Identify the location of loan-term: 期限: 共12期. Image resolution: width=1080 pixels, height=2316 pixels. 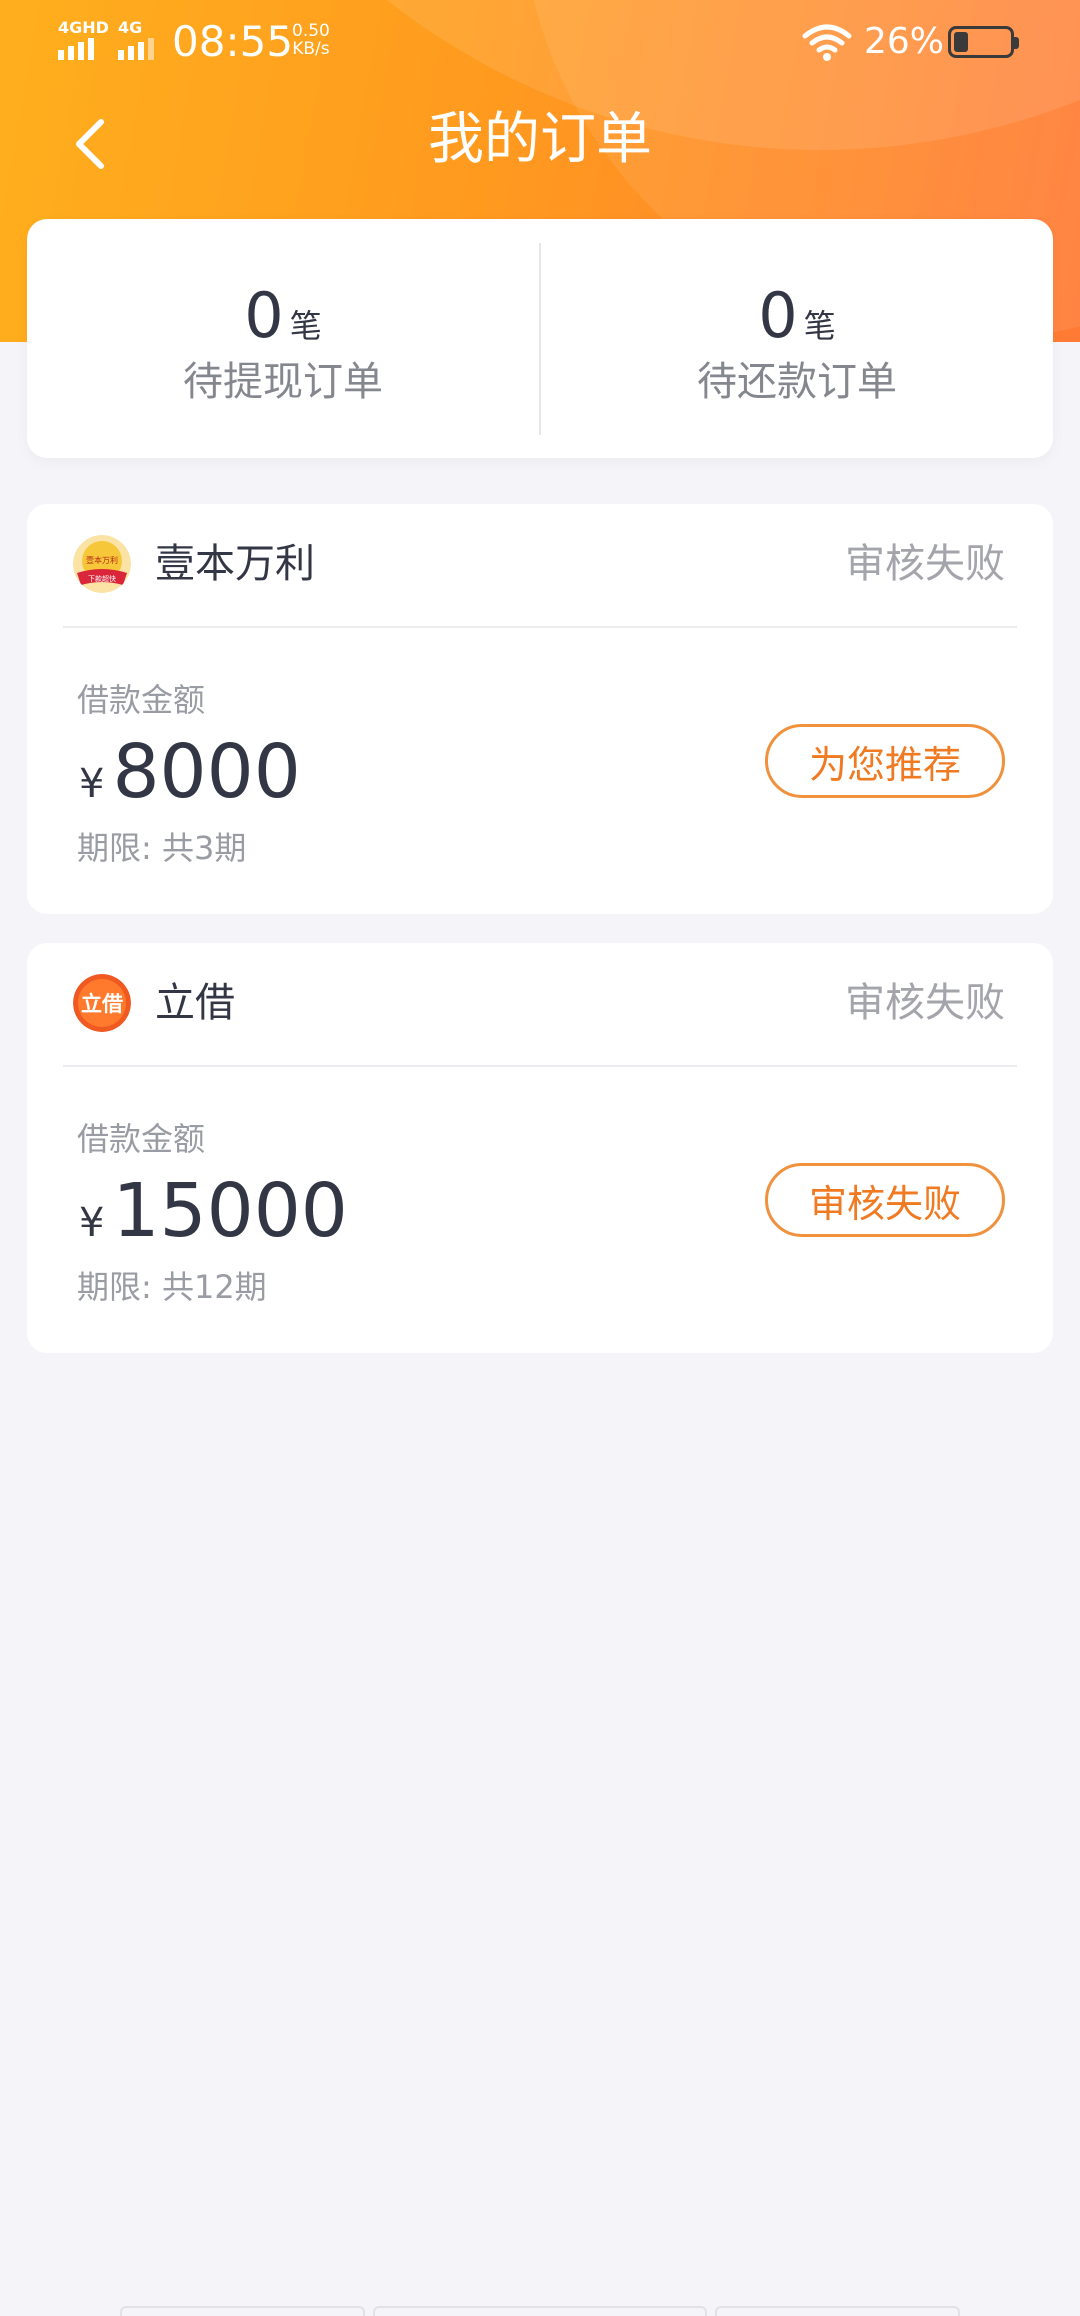
(172, 1287).